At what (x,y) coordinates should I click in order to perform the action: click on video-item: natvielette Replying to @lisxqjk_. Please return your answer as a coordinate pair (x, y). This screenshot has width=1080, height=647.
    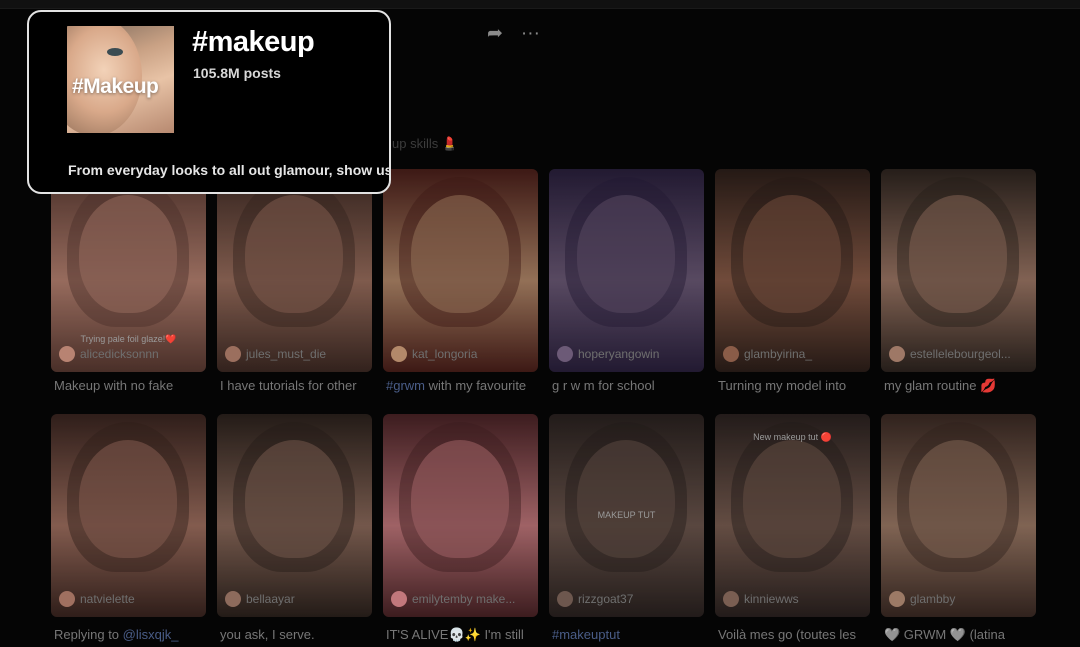
    Looking at the image, I should click on (130, 530).